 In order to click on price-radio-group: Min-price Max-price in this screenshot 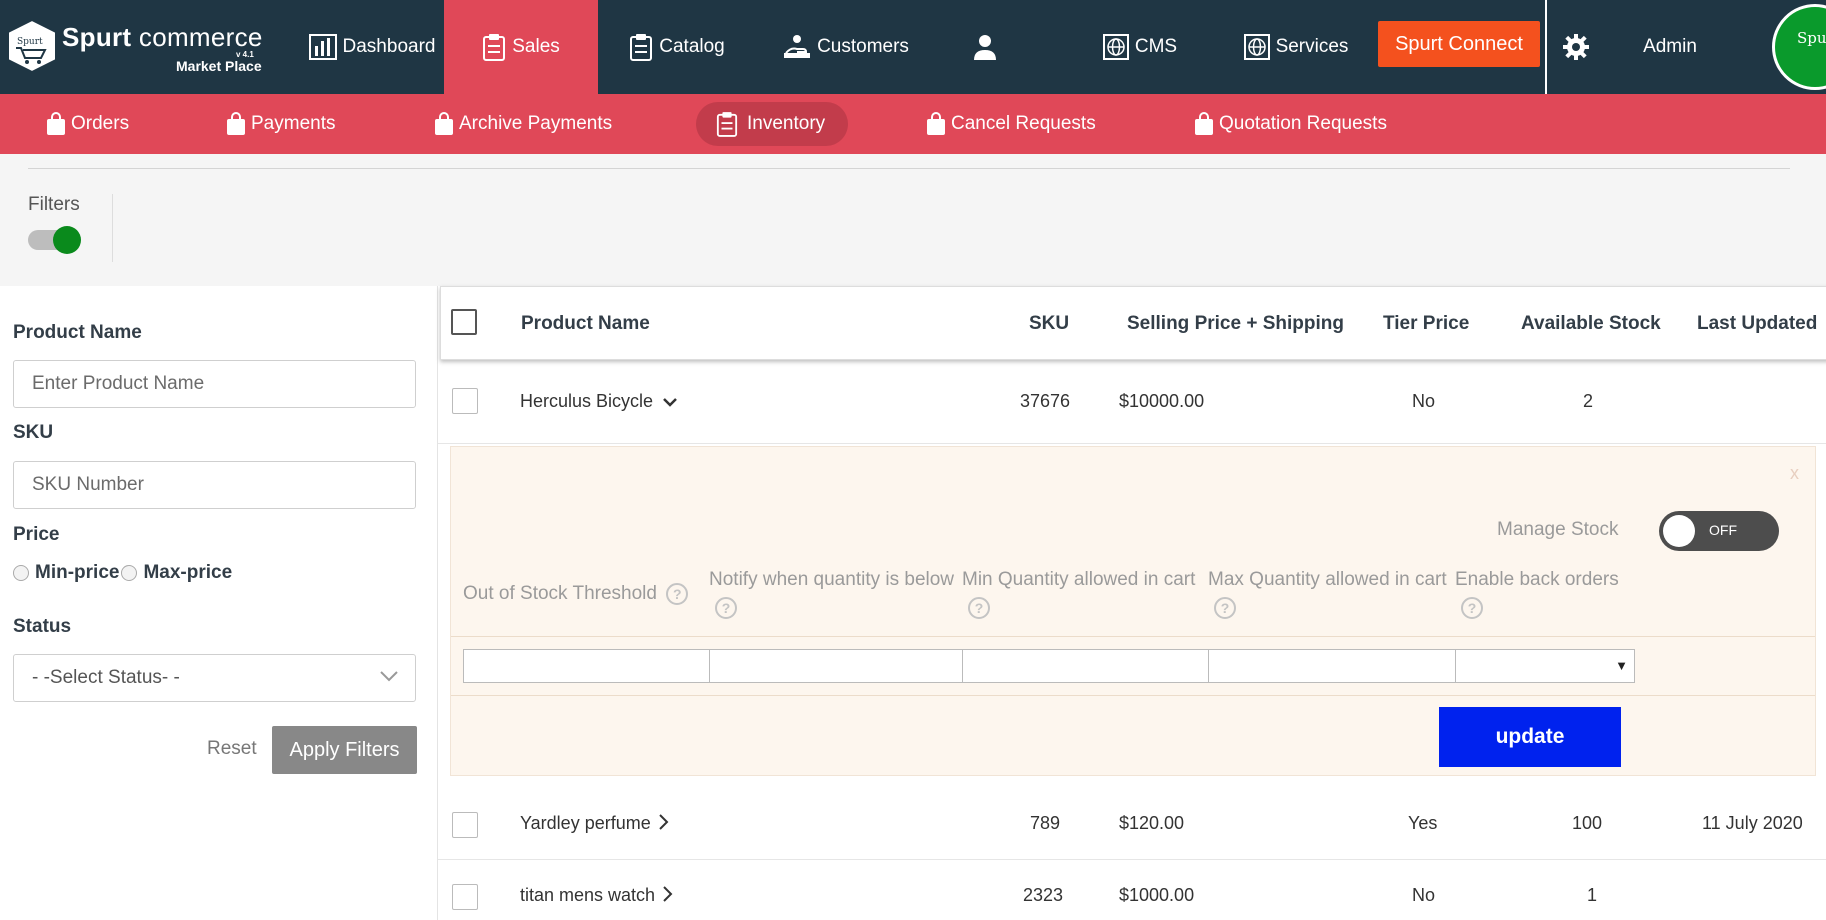, I will do `click(122, 573)`.